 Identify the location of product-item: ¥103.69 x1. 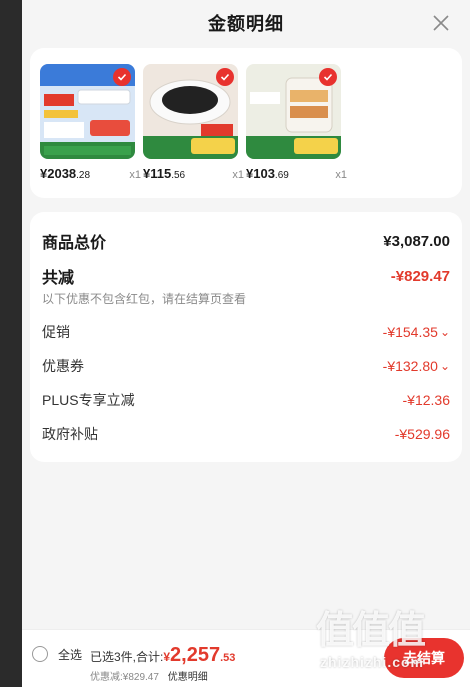
(297, 131).